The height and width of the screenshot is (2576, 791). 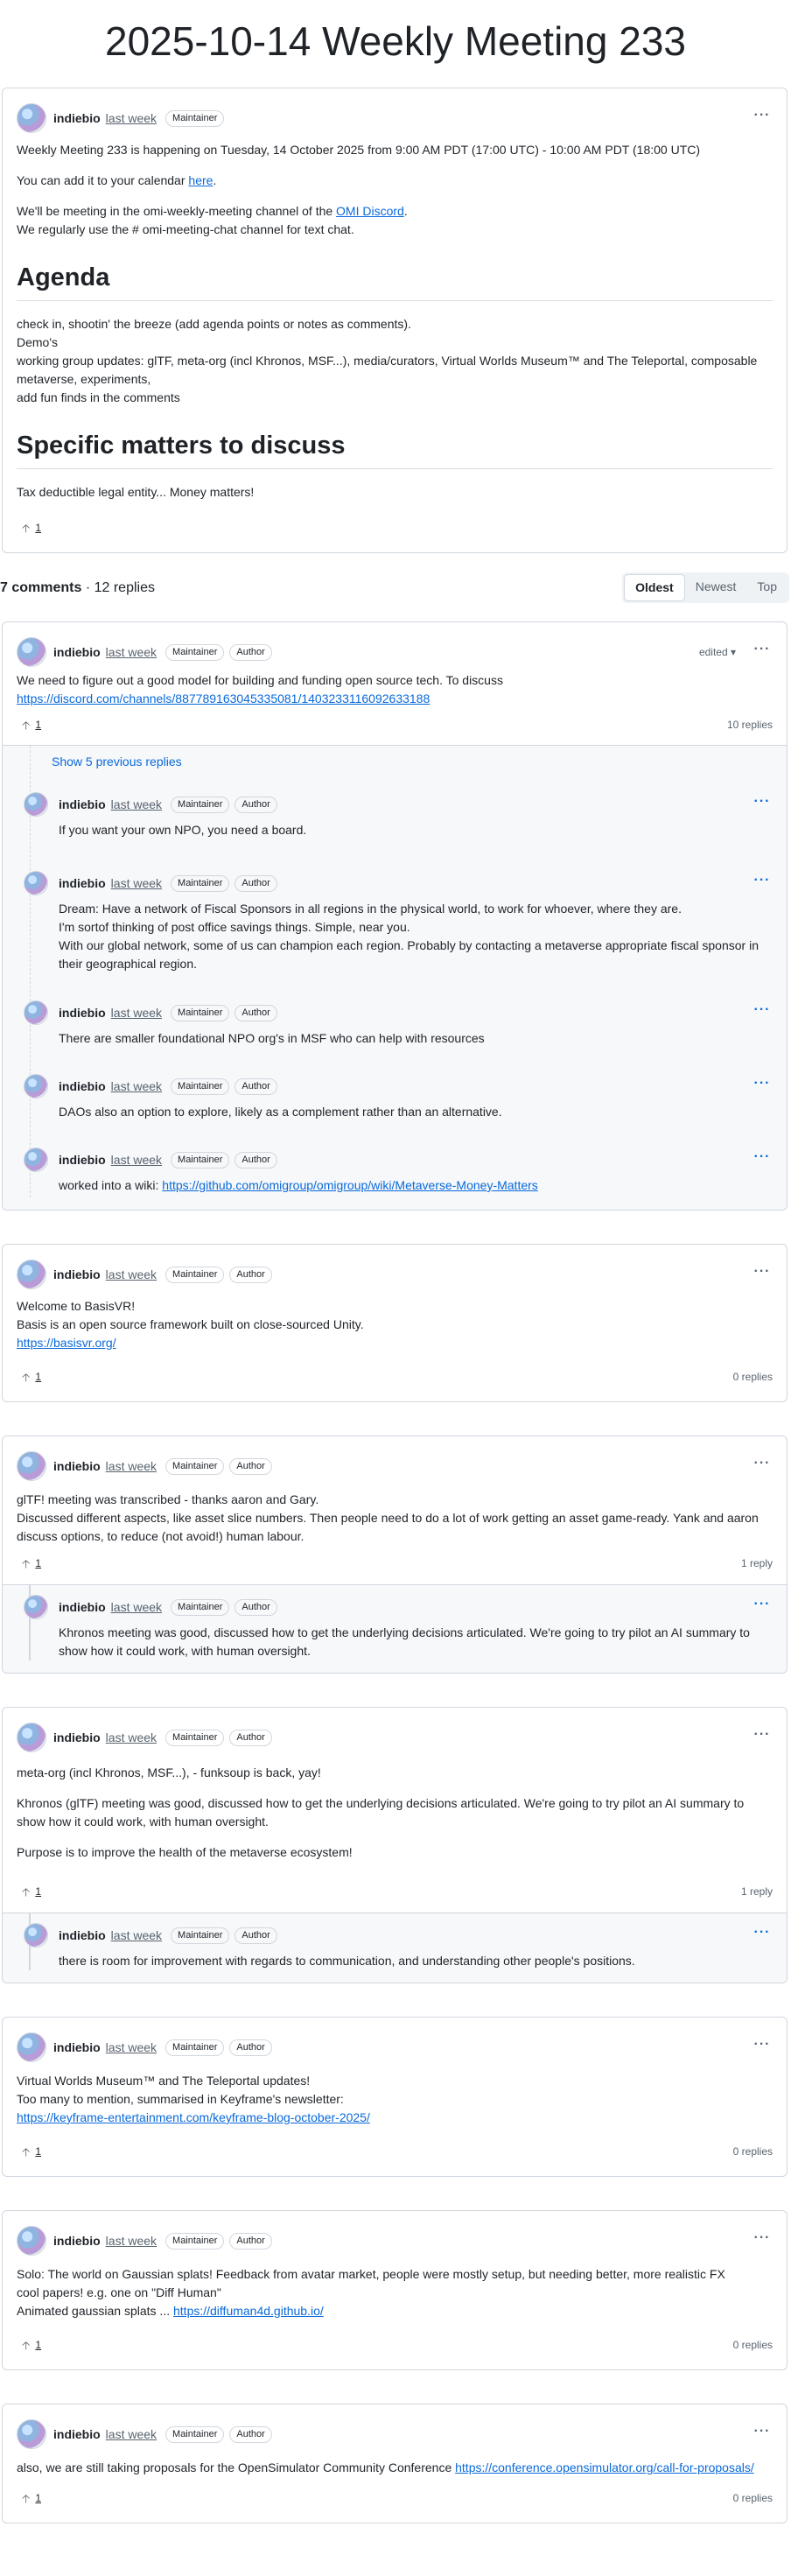 I want to click on sort-toggle: Oldest Newest Top, so click(x=705, y=588).